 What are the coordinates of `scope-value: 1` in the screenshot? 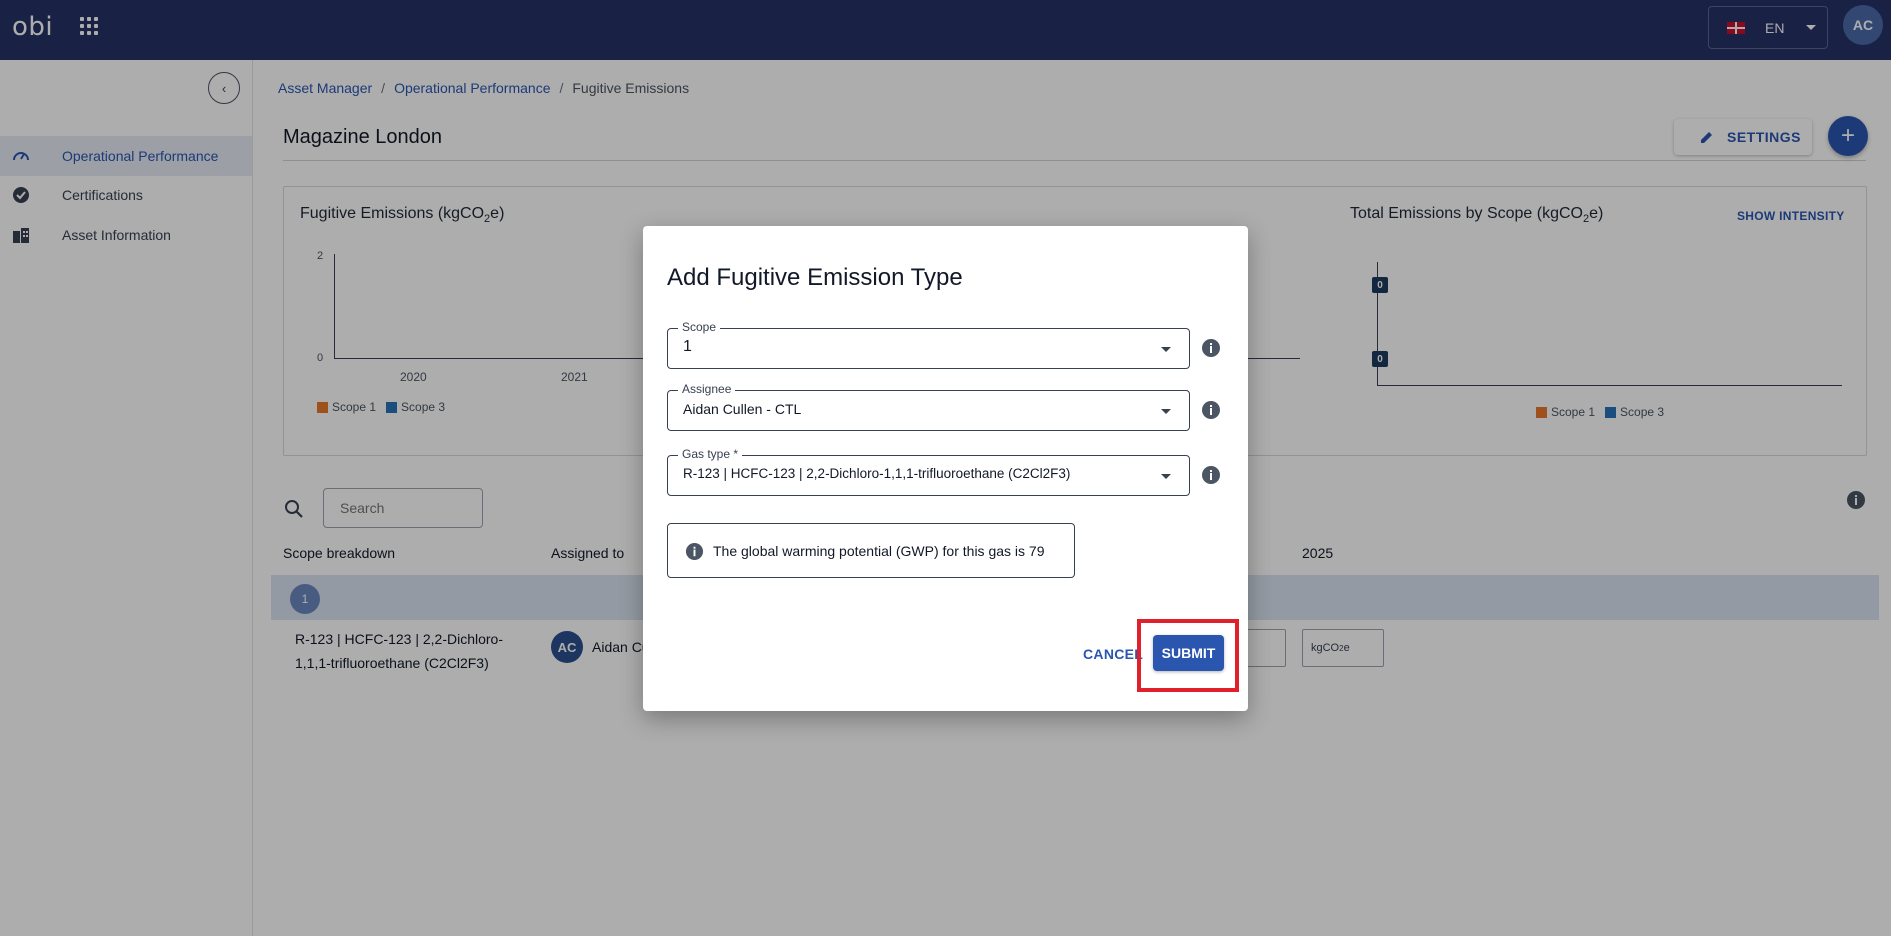 It's located at (687, 346).